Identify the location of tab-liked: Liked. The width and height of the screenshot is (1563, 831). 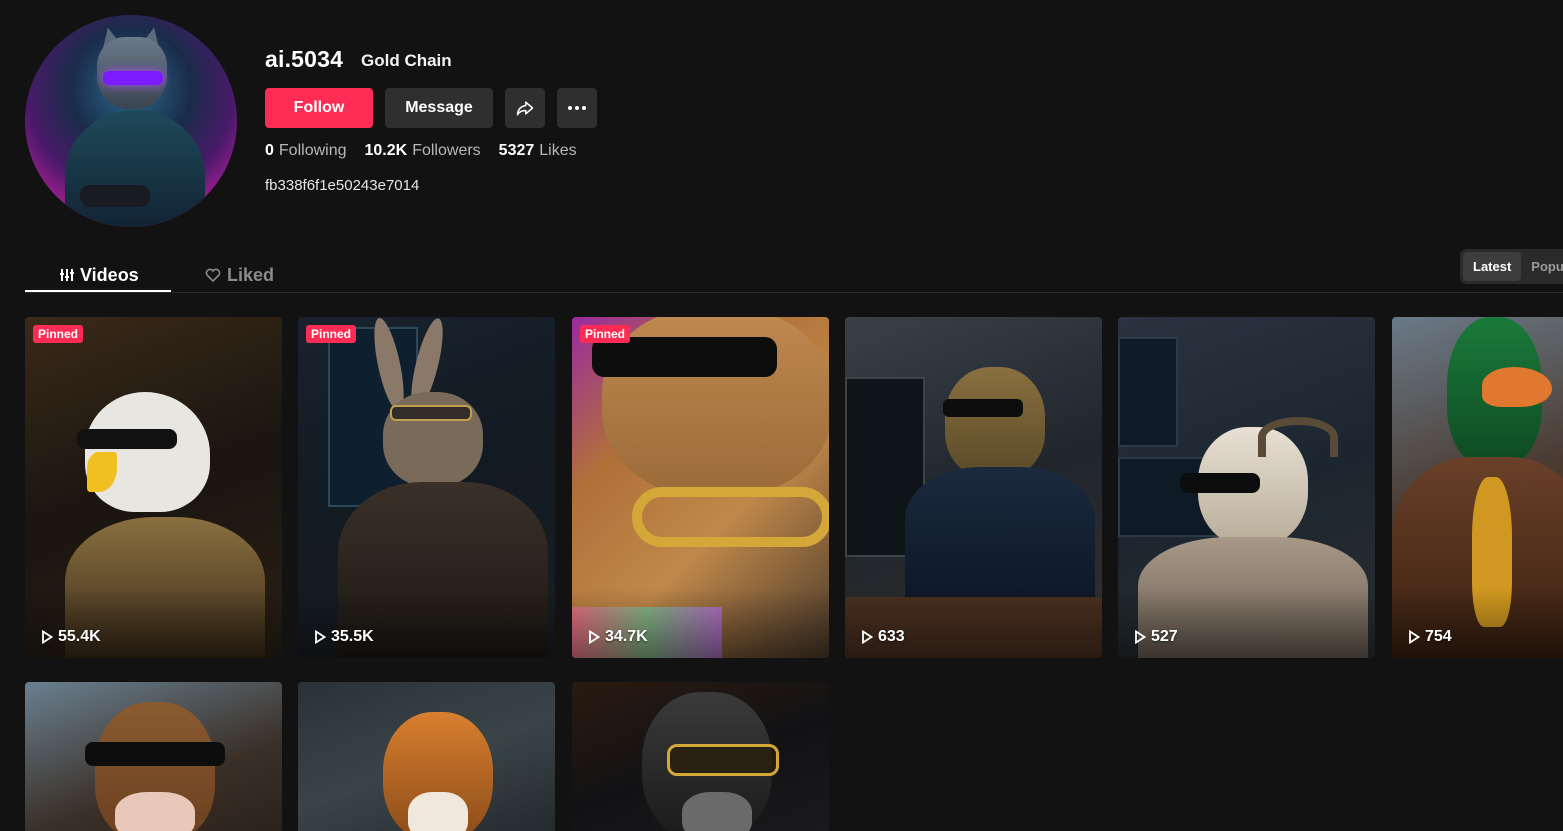
(239, 275).